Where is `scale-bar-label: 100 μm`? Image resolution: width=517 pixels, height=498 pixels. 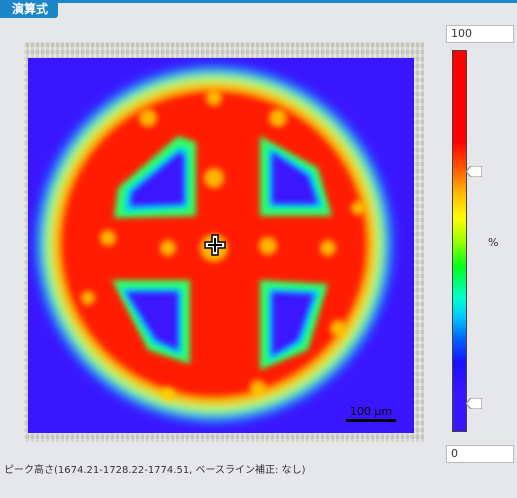
scale-bar-label: 100 μm is located at coordinates (371, 411).